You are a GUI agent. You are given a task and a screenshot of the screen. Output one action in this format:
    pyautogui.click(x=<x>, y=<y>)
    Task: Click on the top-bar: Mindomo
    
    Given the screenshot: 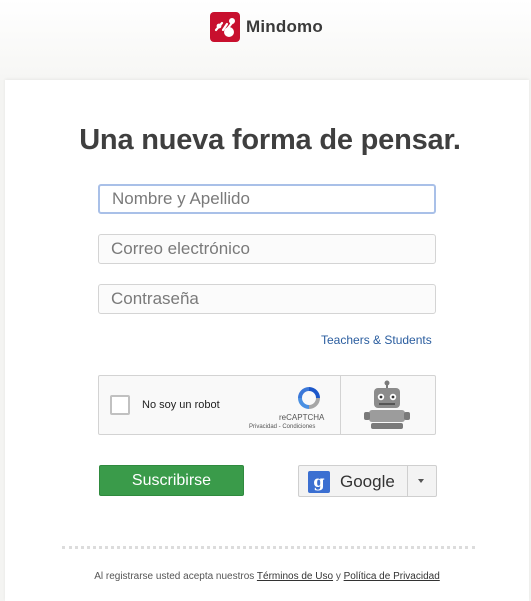 What is the action you would take?
    pyautogui.click(x=265, y=40)
    